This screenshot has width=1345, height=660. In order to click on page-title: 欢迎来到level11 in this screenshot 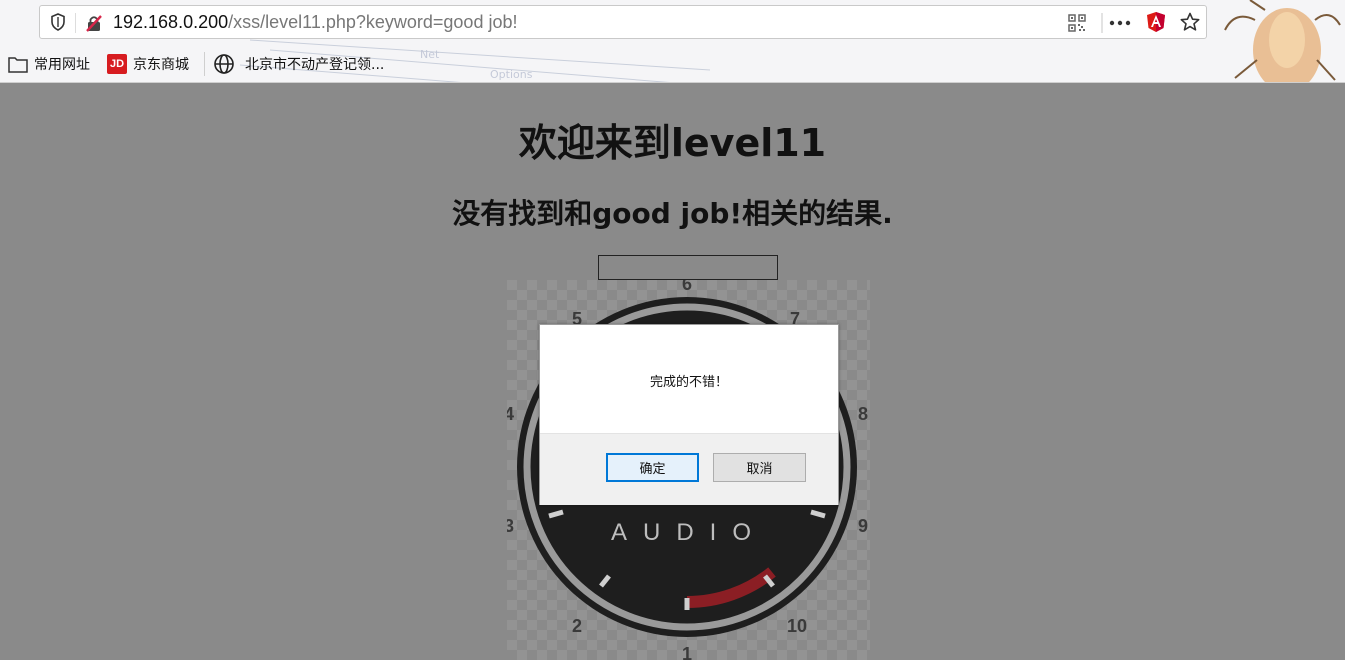, I will do `click(672, 143)`.